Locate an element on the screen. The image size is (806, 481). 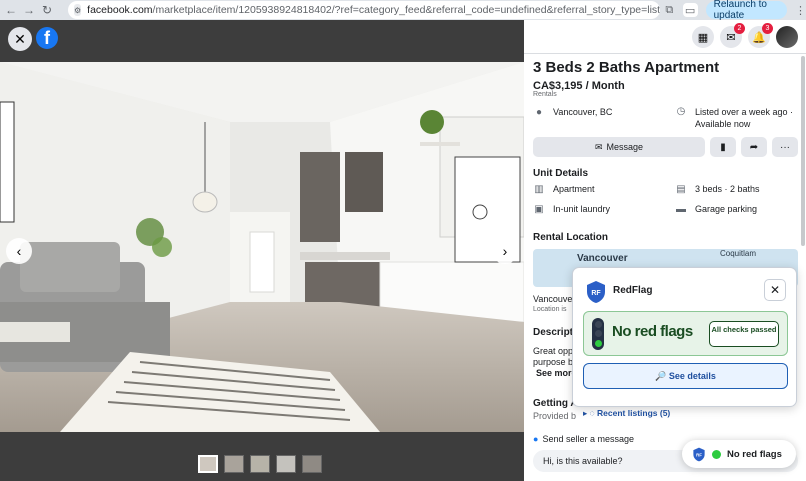
facebook-logo: f is located at coordinates (47, 38).